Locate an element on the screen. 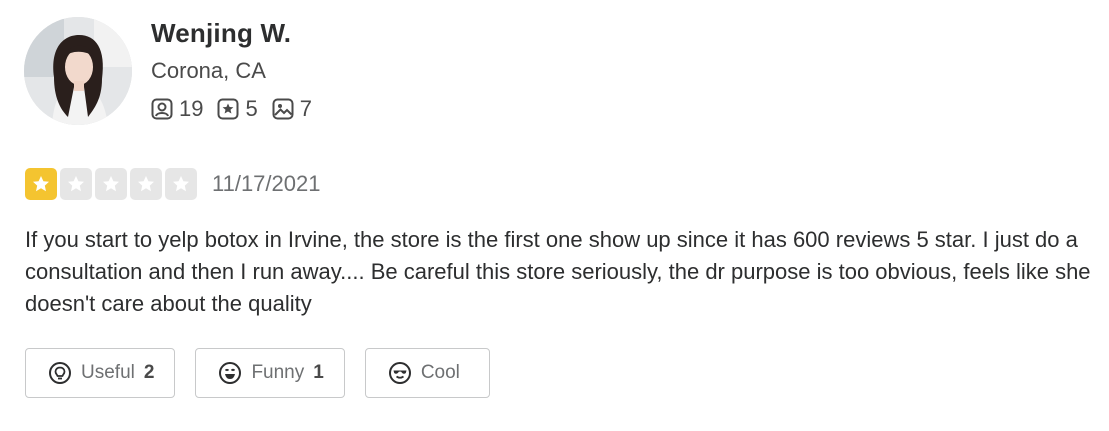 The height and width of the screenshot is (431, 1109). reaction-buttons: Useful 2 Funny 1 Cool is located at coordinates (257, 373).